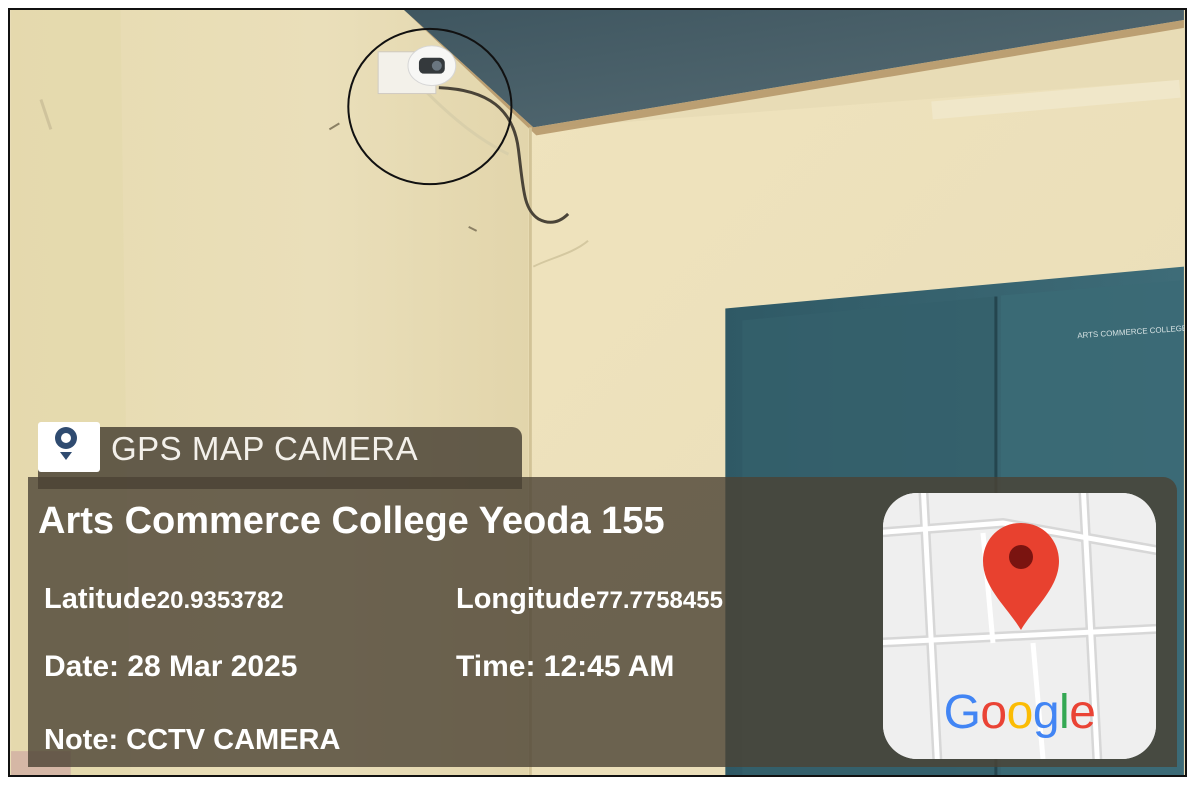 The height and width of the screenshot is (787, 1197). I want to click on google-letter: G, so click(962, 712).